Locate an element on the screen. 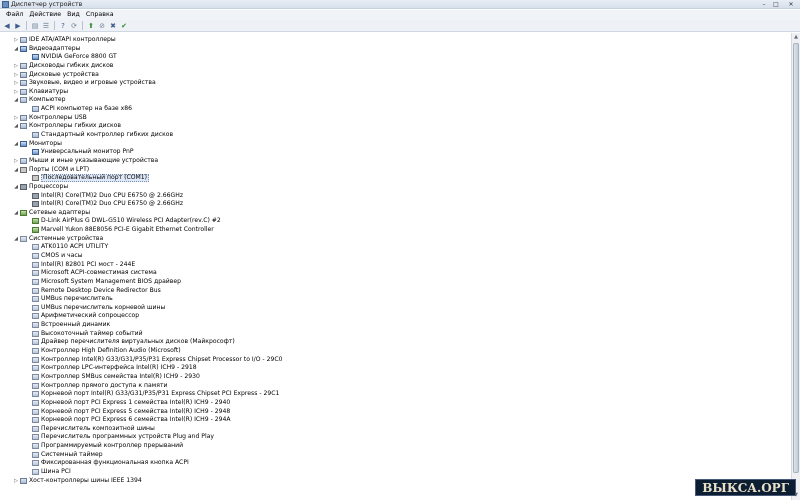 Image resolution: width=800 pixels, height=500 pixels. maximize-button: □ is located at coordinates (776, 4).